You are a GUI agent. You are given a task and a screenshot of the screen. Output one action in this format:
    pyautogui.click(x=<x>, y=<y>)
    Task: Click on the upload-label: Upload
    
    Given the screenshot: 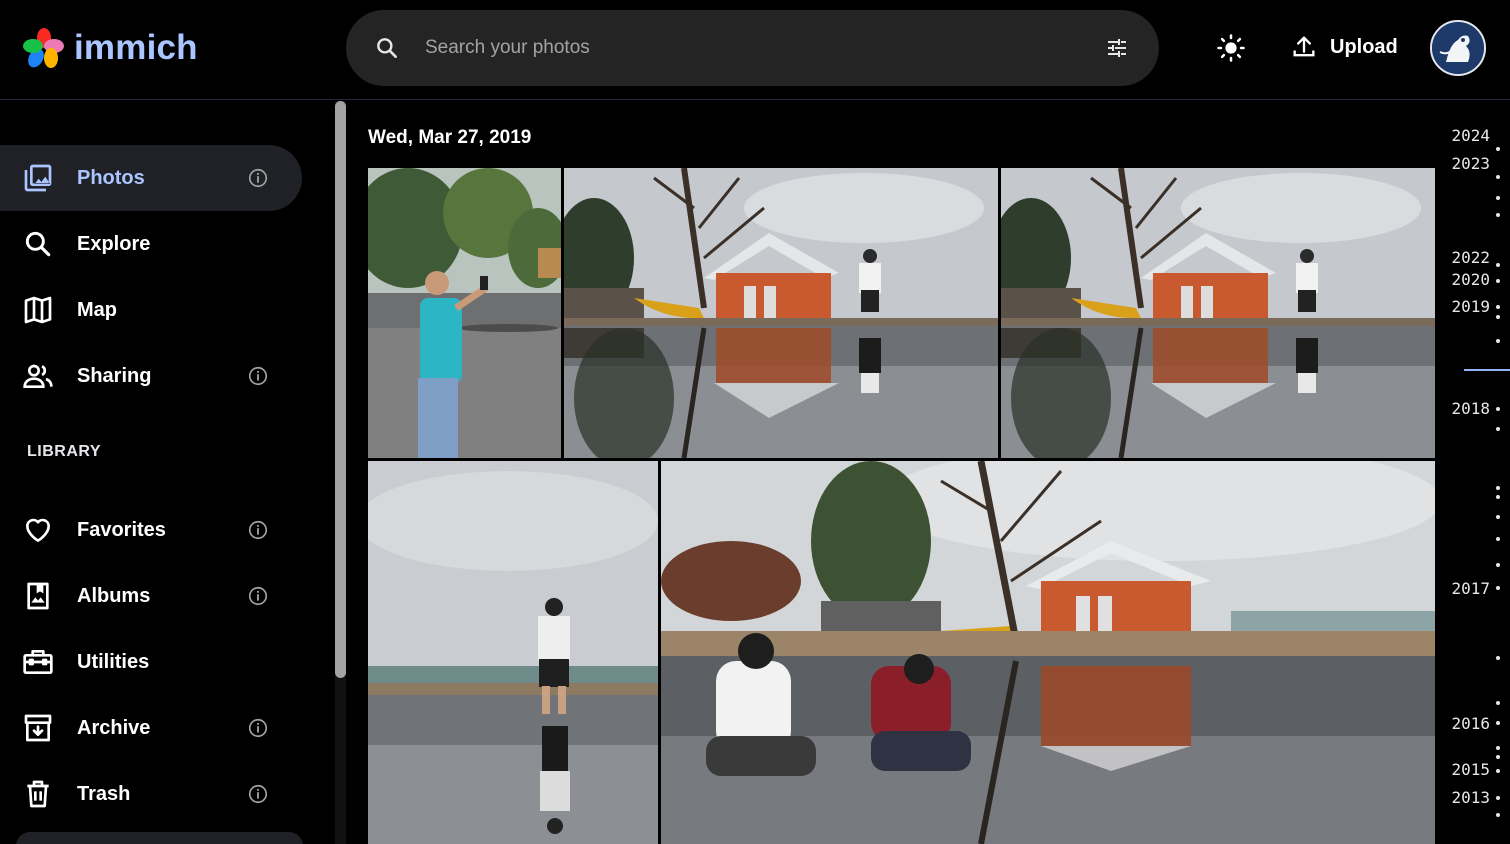 What is the action you would take?
    pyautogui.click(x=1364, y=46)
    